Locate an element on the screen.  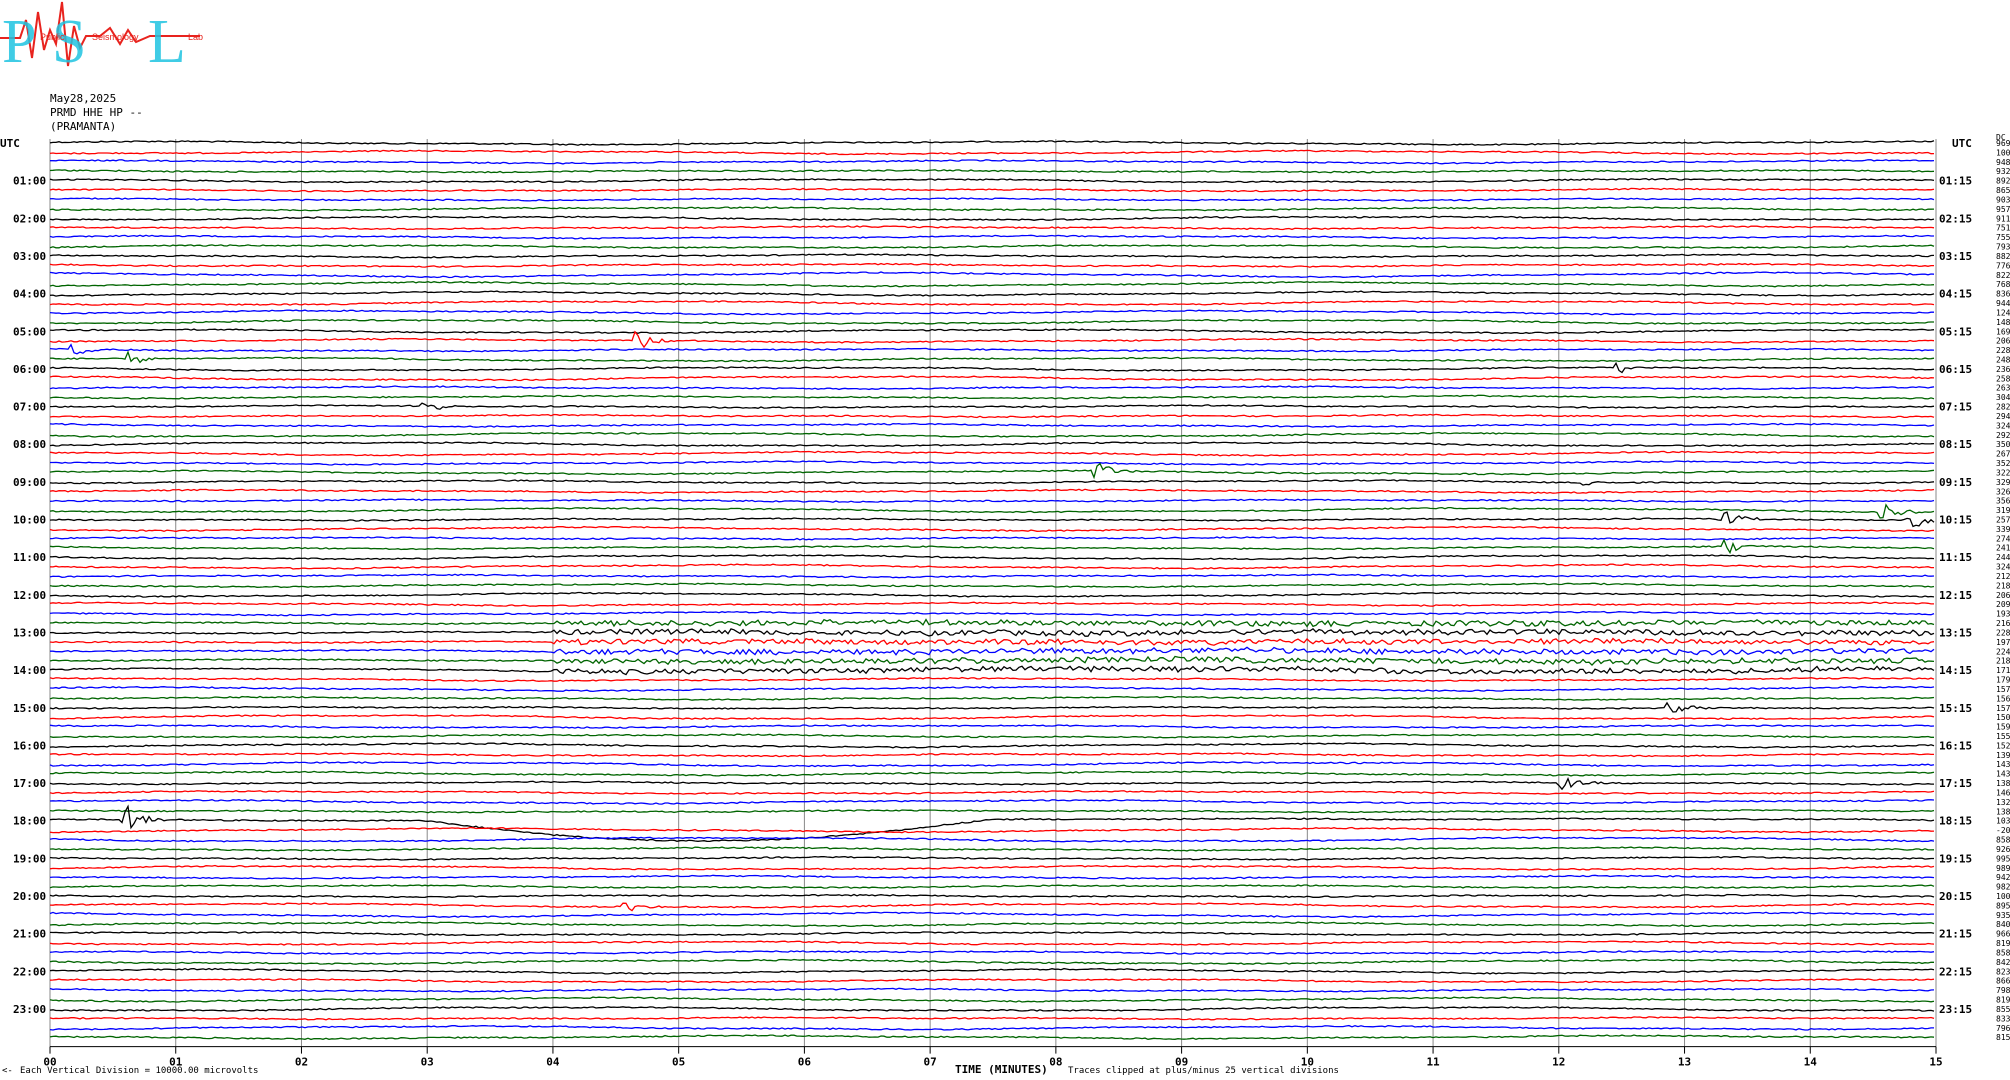
dc-offset-label: 944 is located at coordinates (2003, 303).